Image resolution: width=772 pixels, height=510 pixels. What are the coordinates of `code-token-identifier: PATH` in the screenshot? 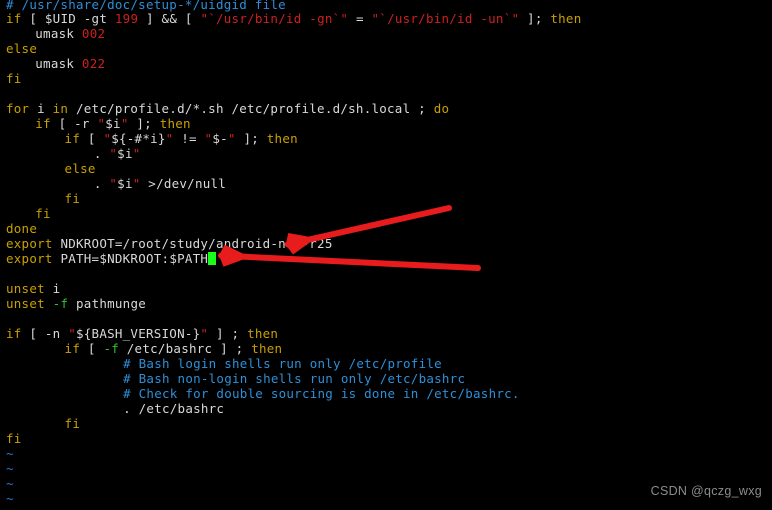 It's located at (76, 258).